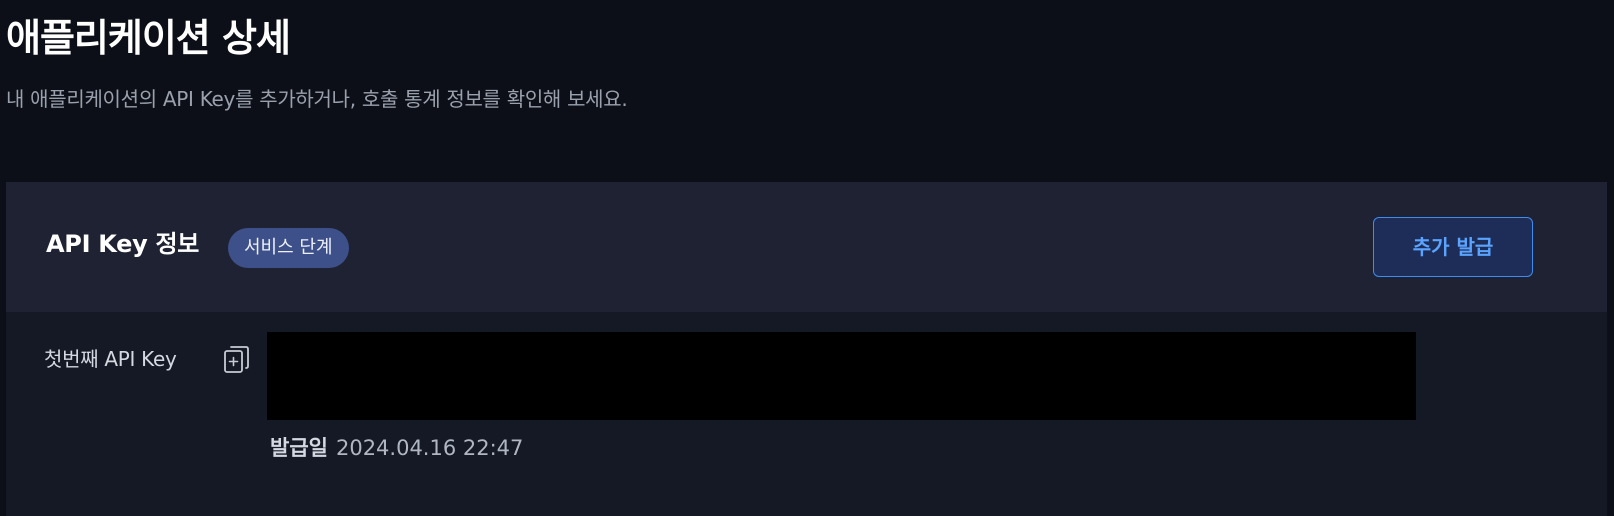  What do you see at coordinates (148, 38) in the screenshot?
I see `page-title: 애플리케이션 상세` at bounding box center [148, 38].